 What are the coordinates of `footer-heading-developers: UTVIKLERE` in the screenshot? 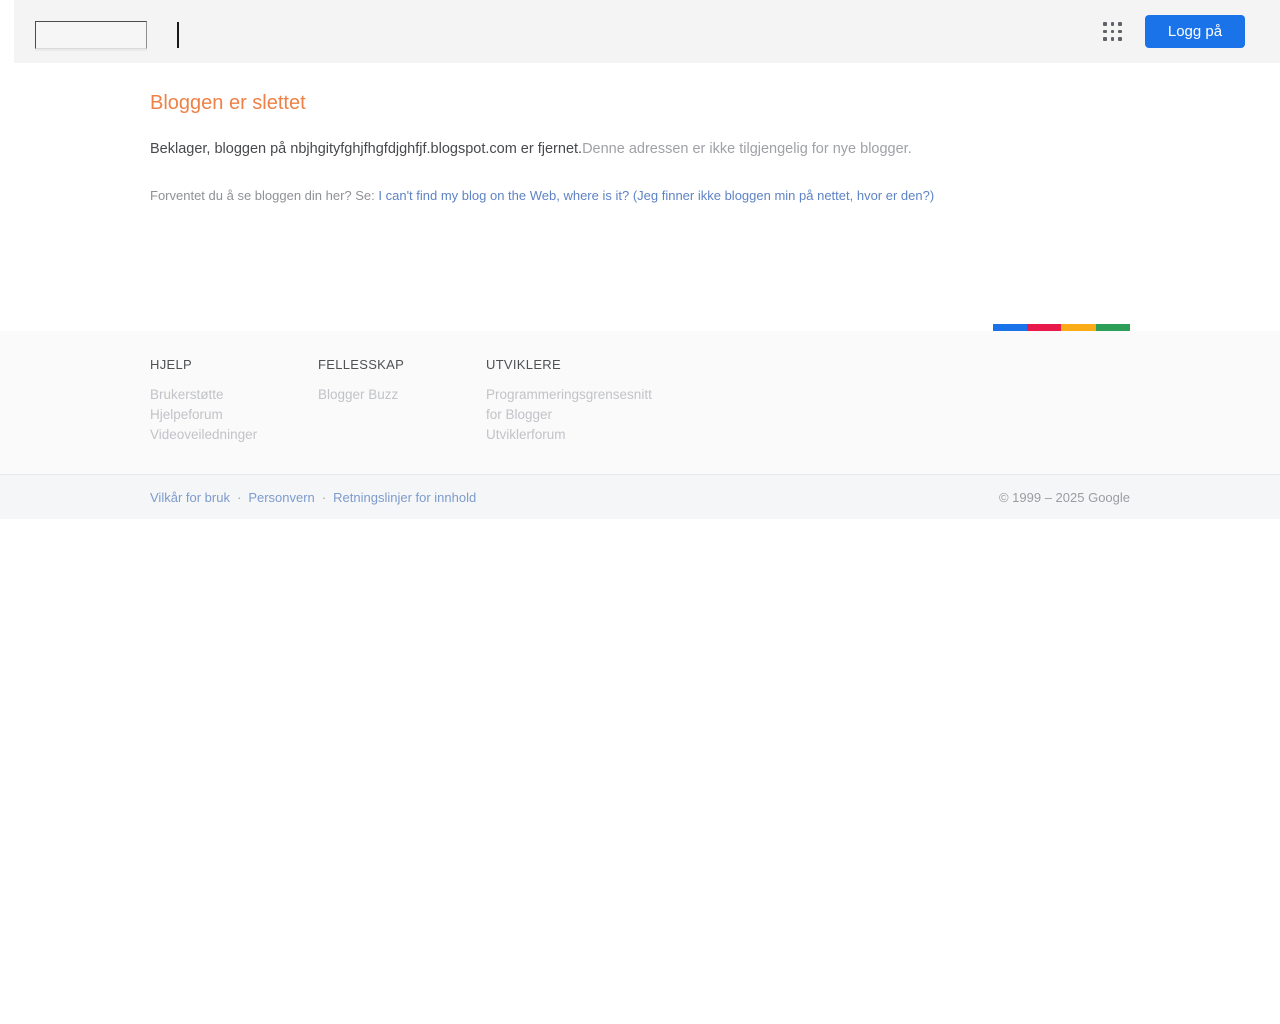 It's located at (523, 364).